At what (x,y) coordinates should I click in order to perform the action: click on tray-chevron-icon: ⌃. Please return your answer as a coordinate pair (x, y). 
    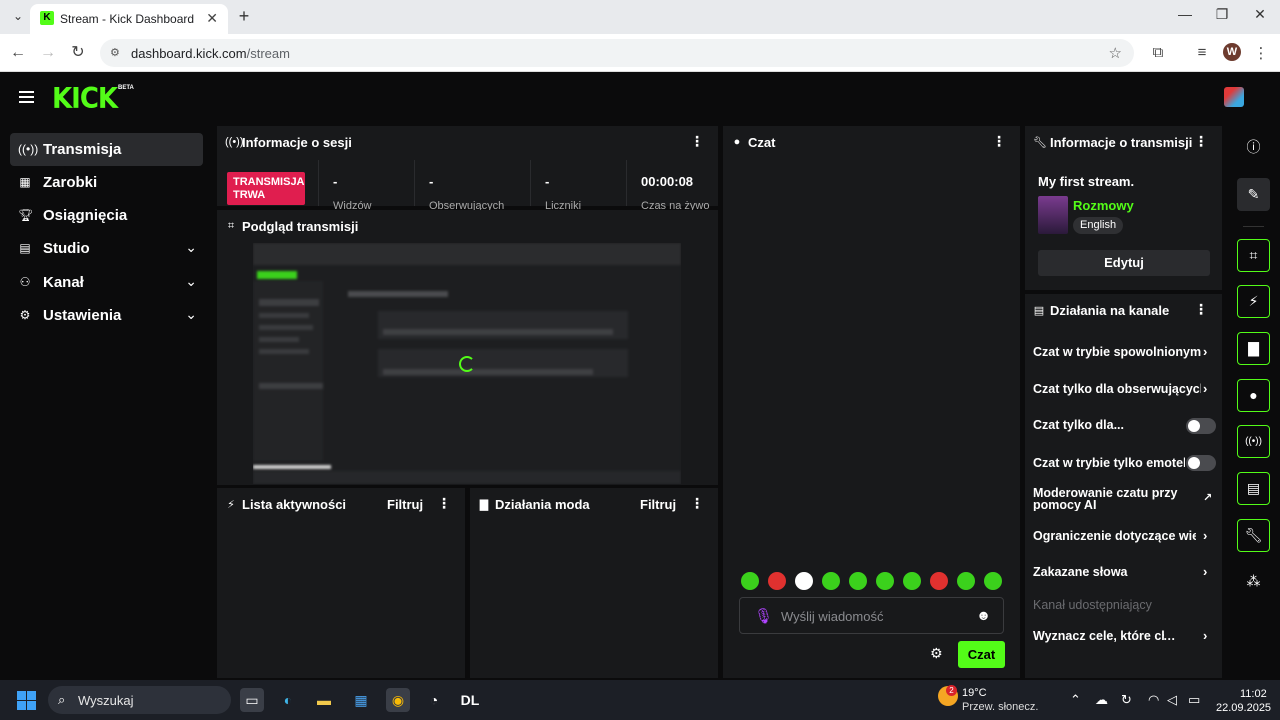
    Looking at the image, I should click on (1075, 700).